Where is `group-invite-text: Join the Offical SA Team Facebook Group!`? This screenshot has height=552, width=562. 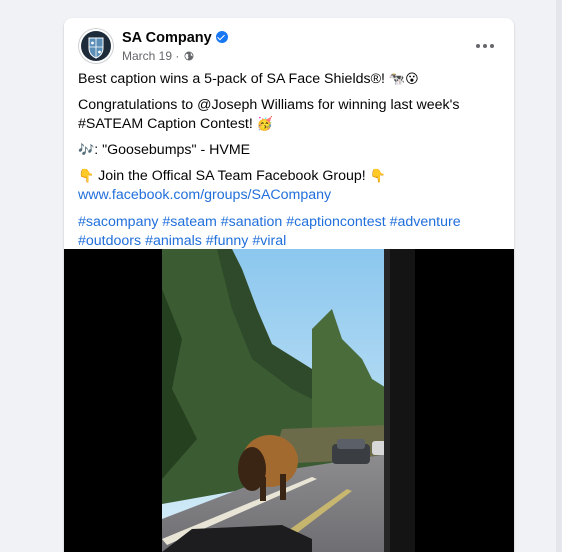
group-invite-text: Join the Offical SA Team Facebook Group! is located at coordinates (232, 176).